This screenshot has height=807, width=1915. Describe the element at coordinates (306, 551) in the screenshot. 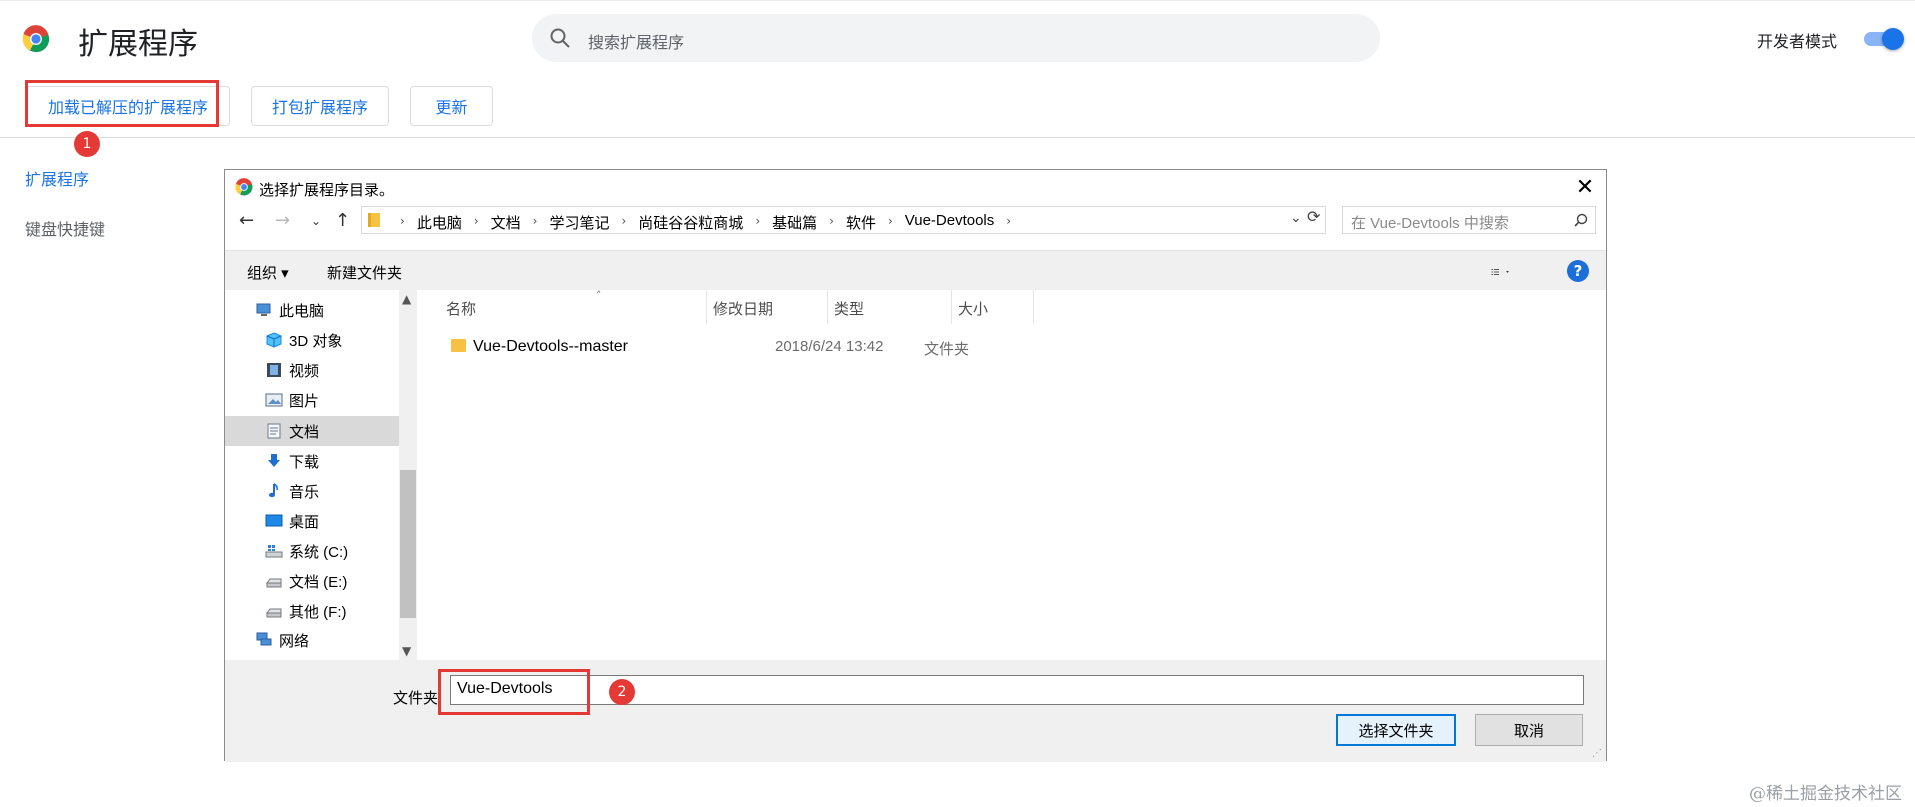

I see `nav-item-drive-c: 系统 (C:)` at that location.